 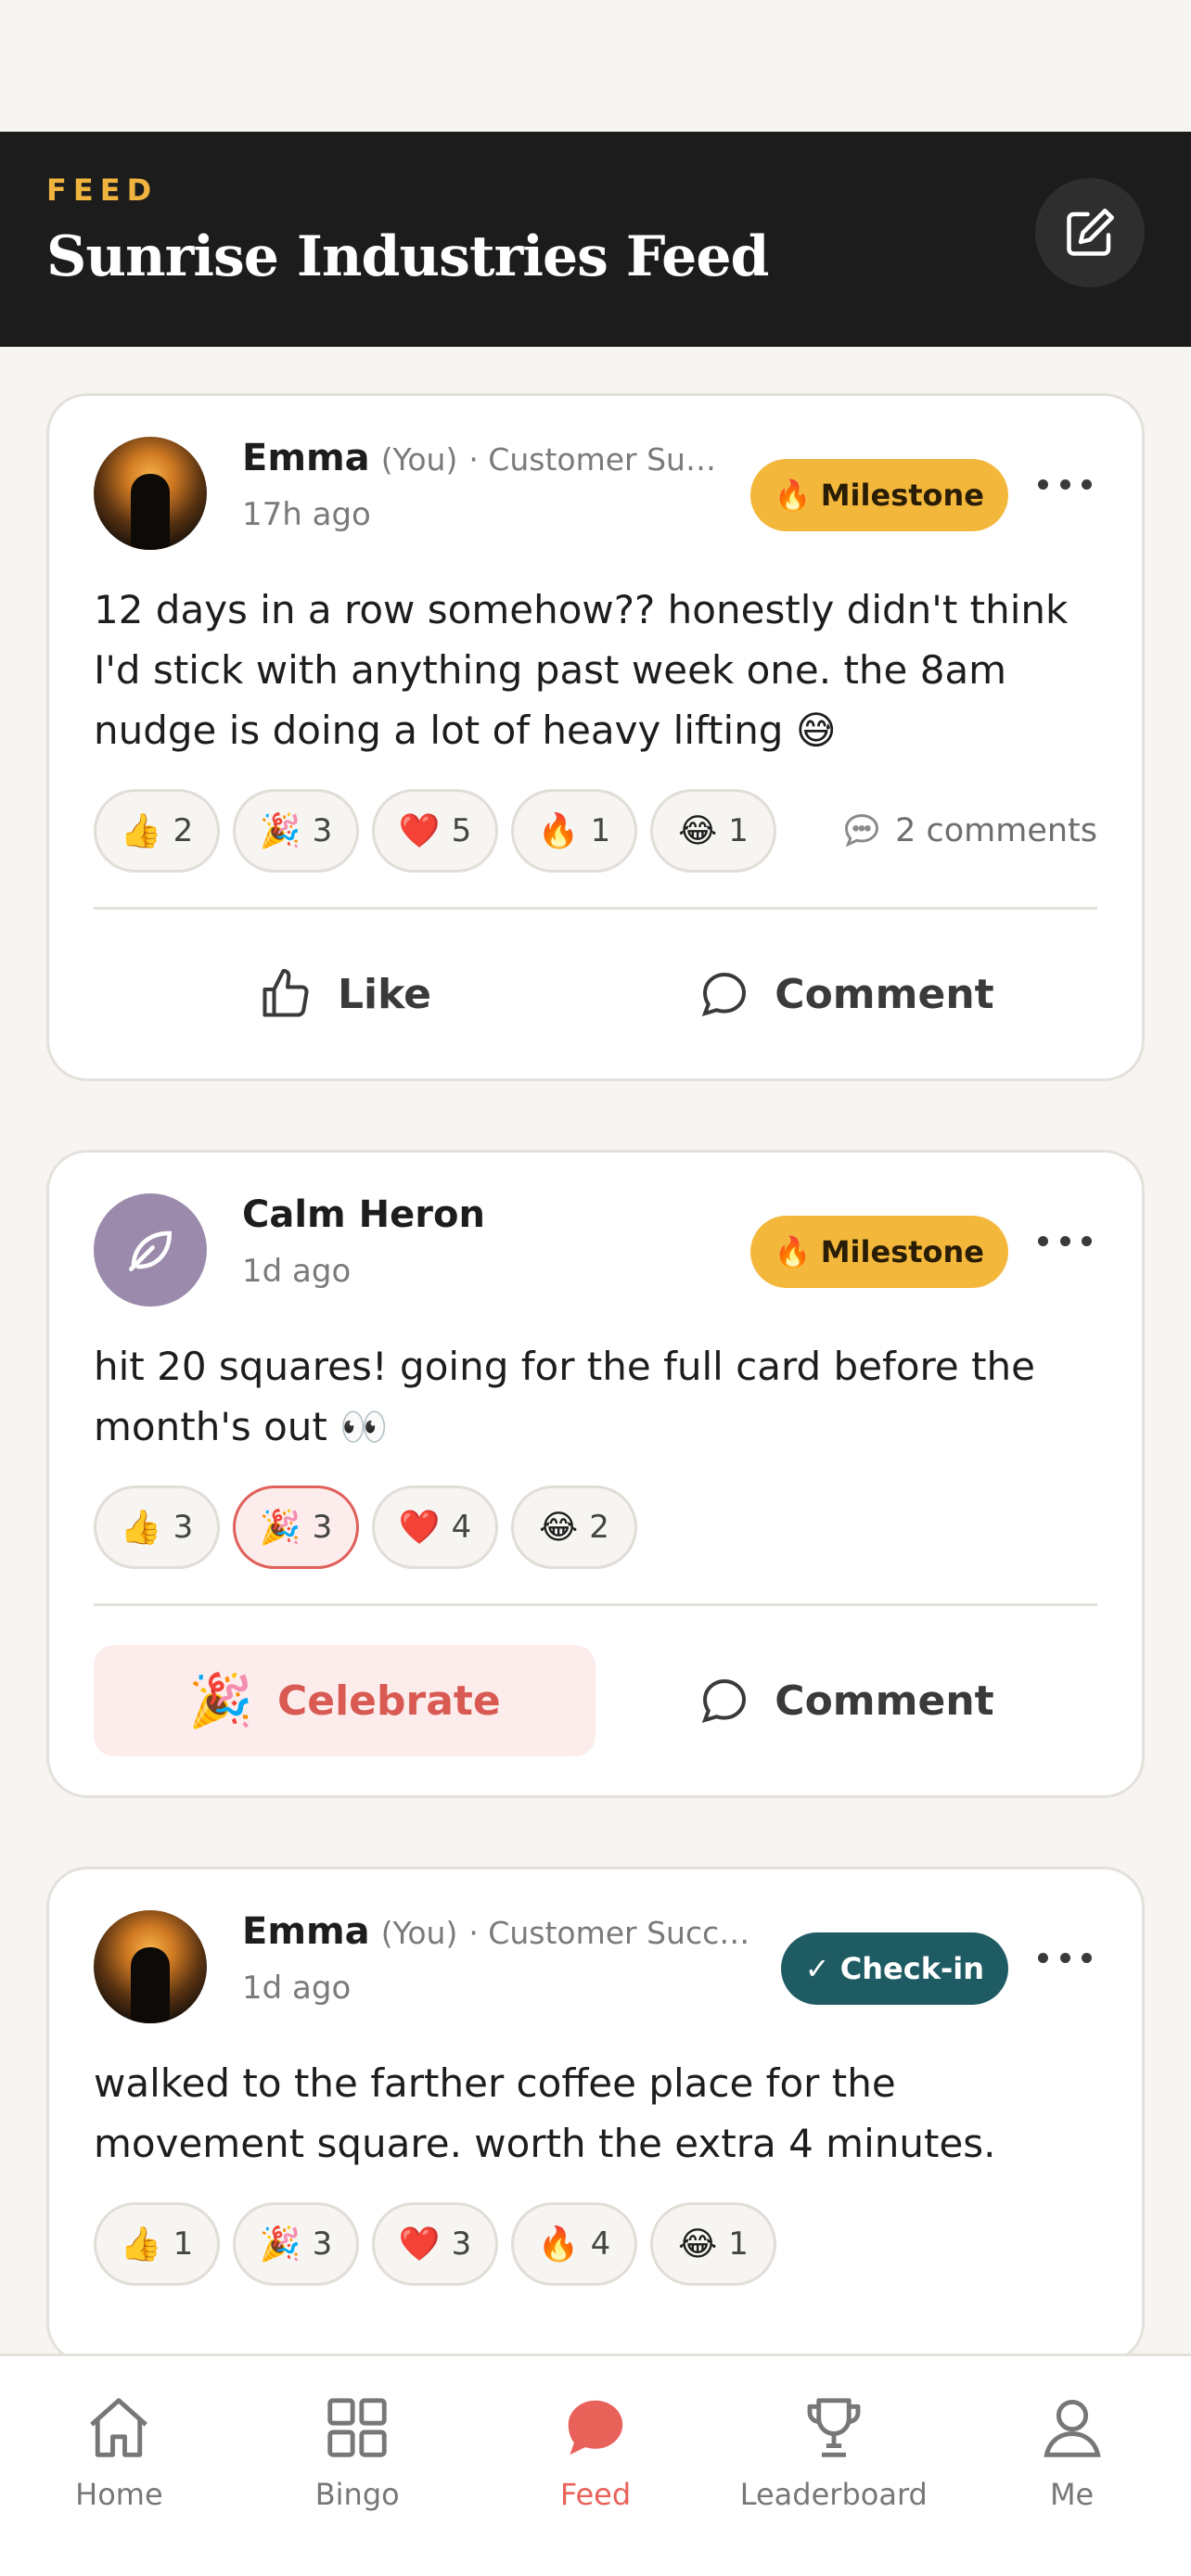 What do you see at coordinates (407, 256) in the screenshot?
I see `page-title: Sunrise Industries Feed` at bounding box center [407, 256].